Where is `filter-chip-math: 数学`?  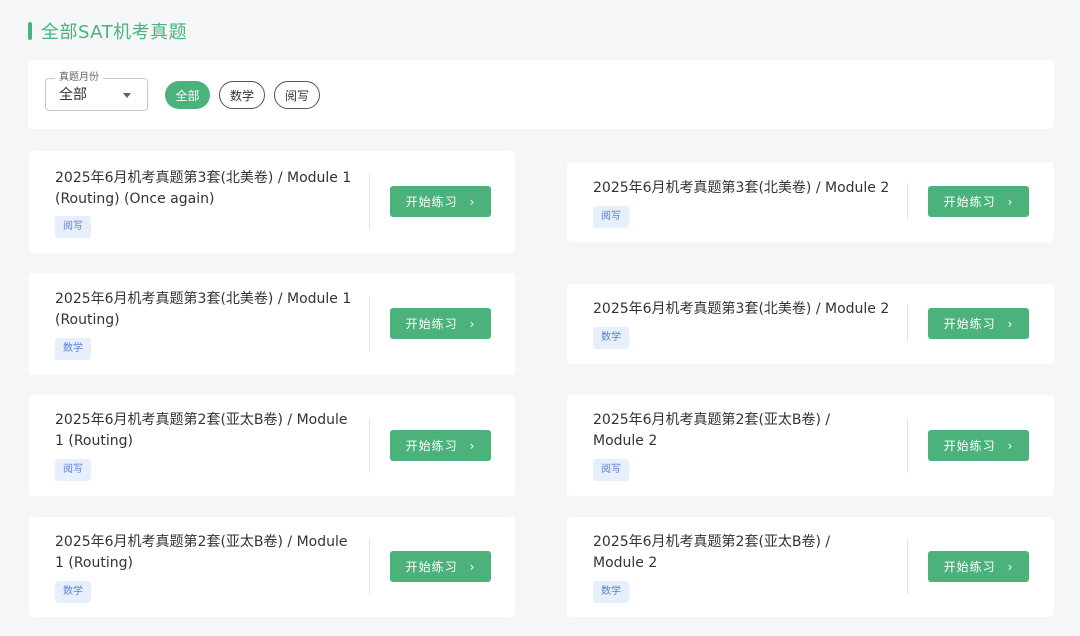
filter-chip-math: 数学 is located at coordinates (242, 95).